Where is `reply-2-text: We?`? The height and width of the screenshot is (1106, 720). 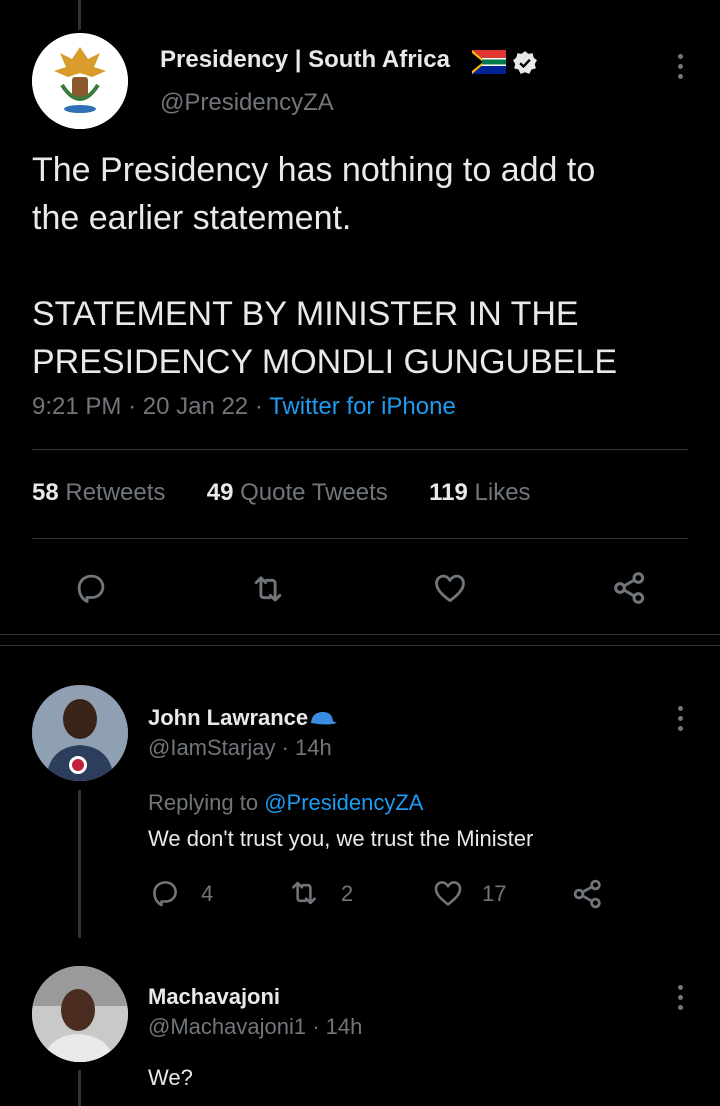
reply-2-text: We? is located at coordinates (170, 1077).